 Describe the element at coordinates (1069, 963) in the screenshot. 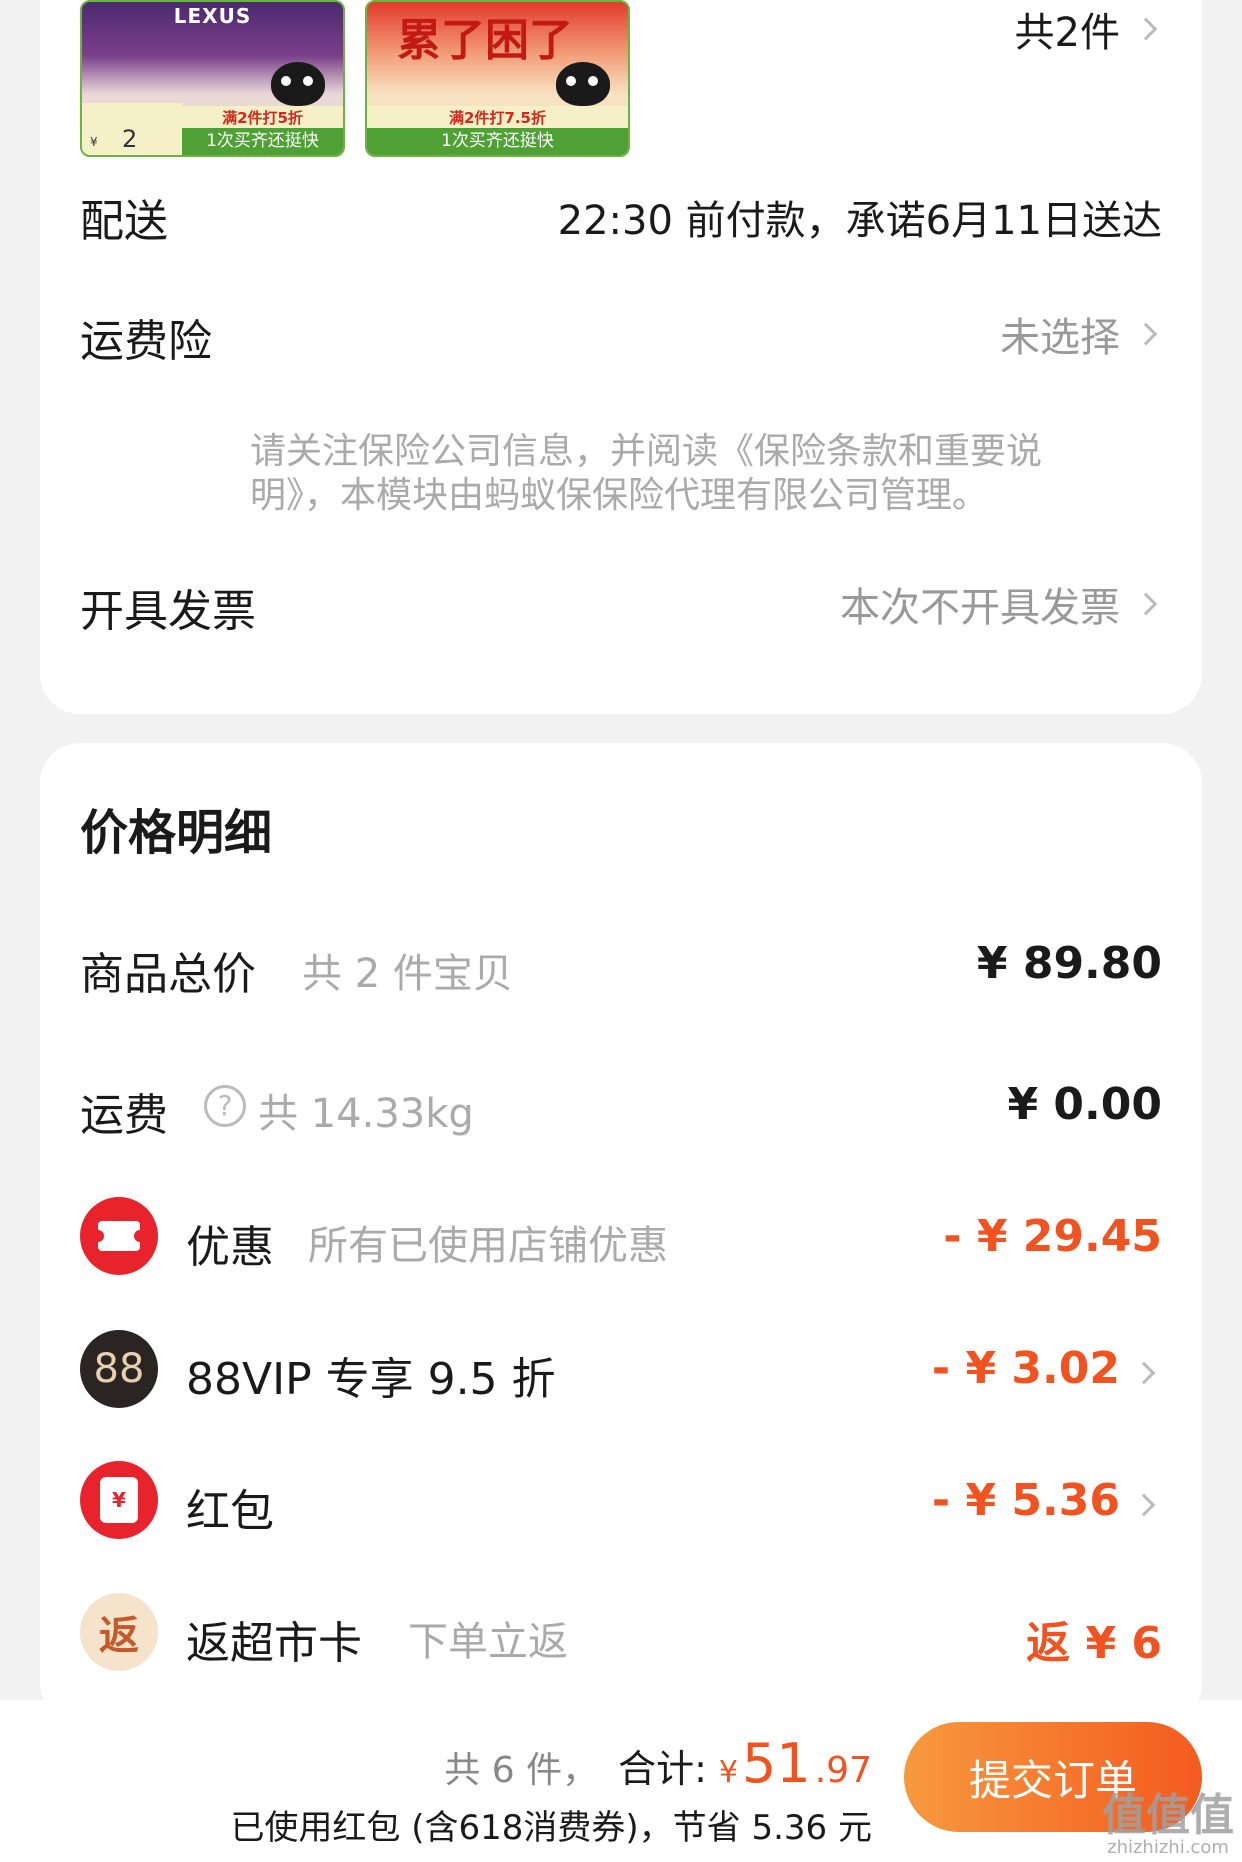

I see `goods-total-value: ¥ 89.80` at that location.